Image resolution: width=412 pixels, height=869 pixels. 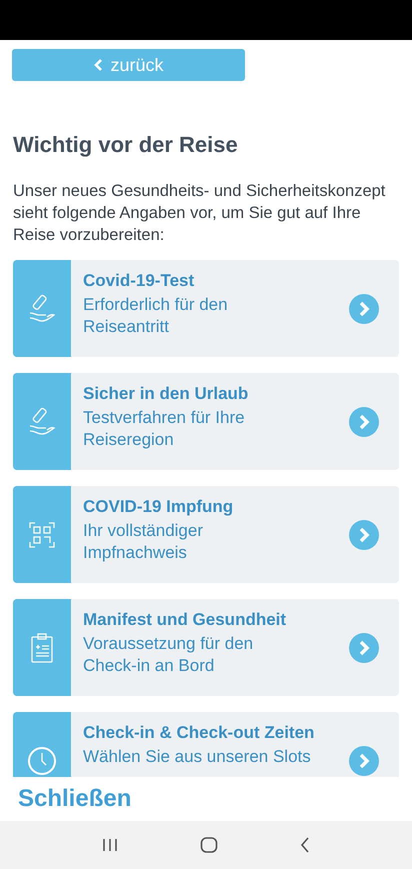 What do you see at coordinates (156, 316) in the screenshot?
I see `card-subtitle: Erforderlich für den Reiseantritt` at bounding box center [156, 316].